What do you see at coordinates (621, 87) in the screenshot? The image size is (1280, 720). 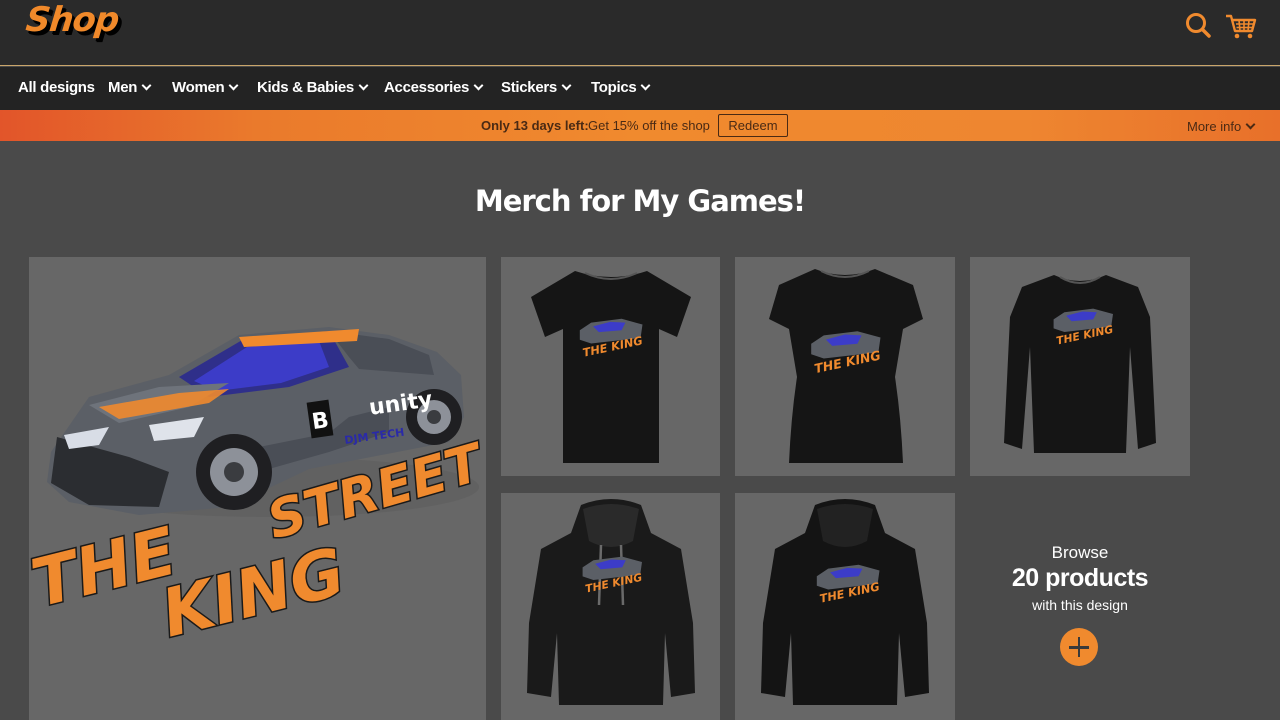 I see `nav-item-topics: Topics` at bounding box center [621, 87].